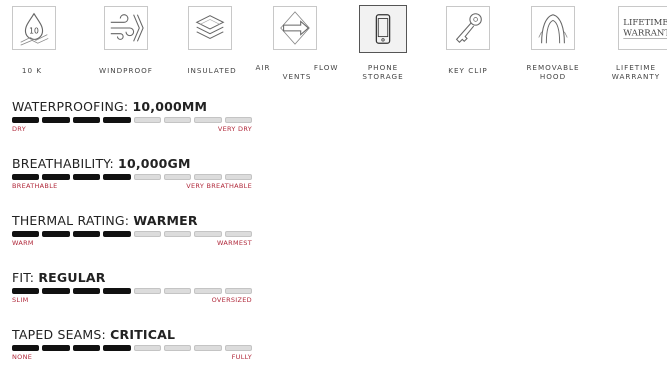 This screenshot has height=383, width=667. Describe the element at coordinates (34, 31) in the screenshot. I see `svg-text: 10` at that location.